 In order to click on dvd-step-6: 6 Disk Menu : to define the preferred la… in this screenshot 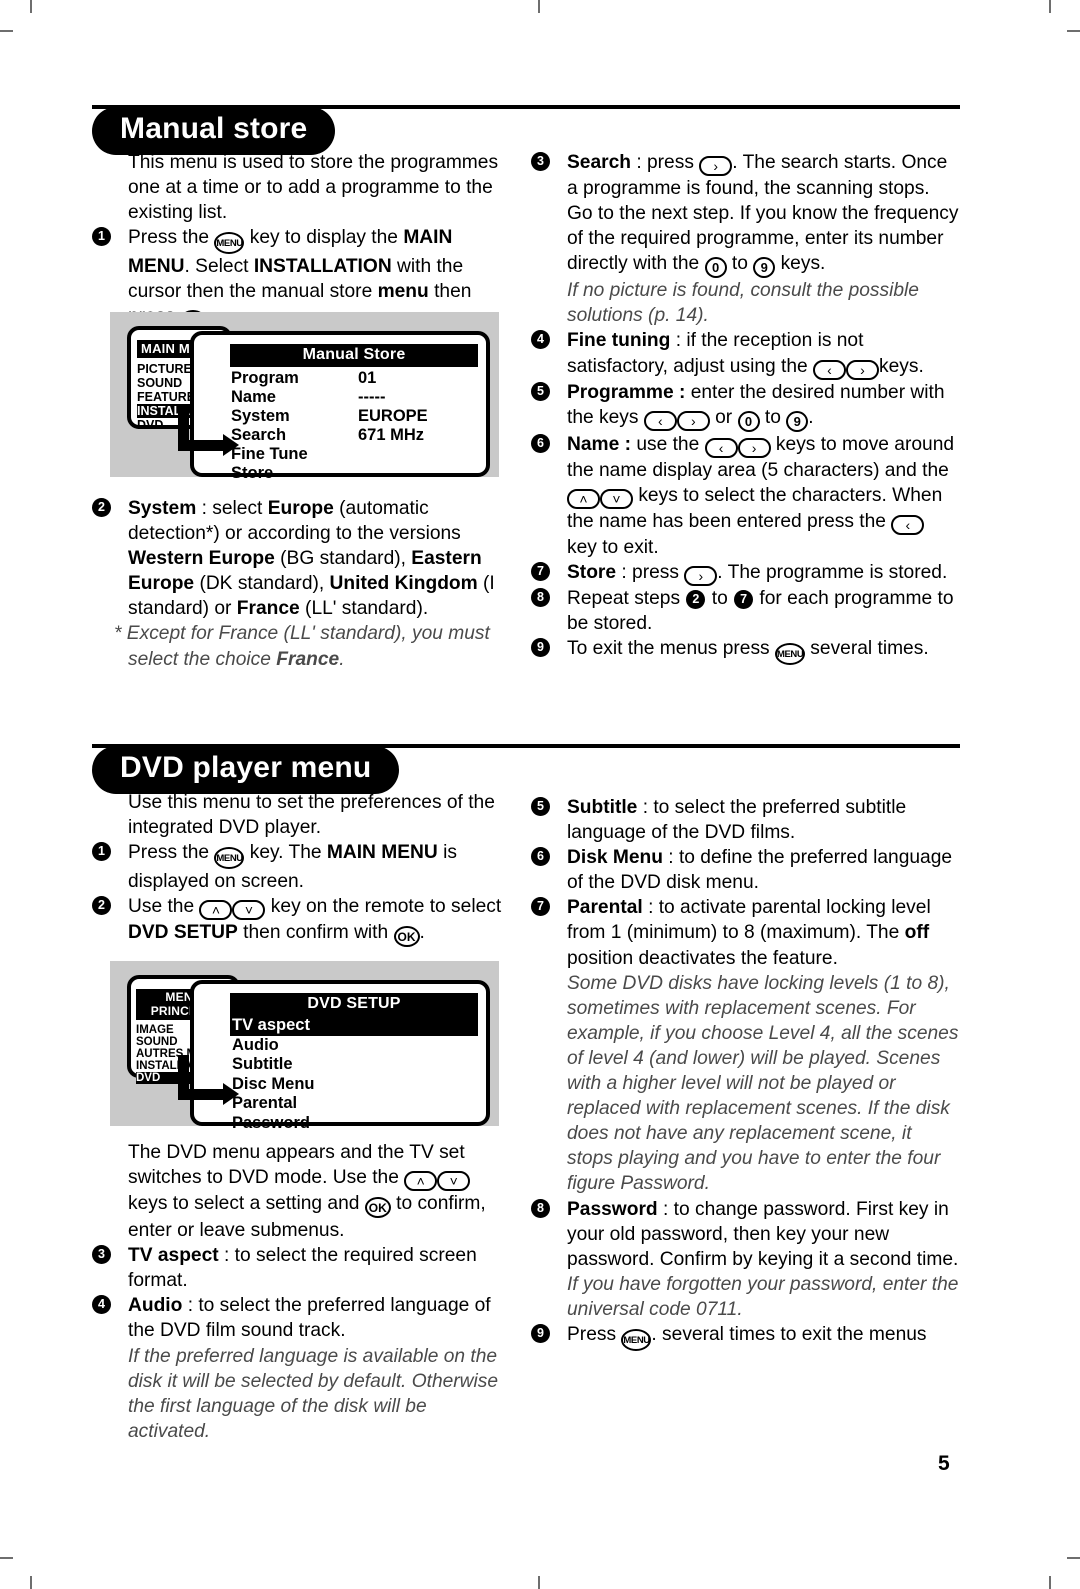, I will do `click(745, 870)`.